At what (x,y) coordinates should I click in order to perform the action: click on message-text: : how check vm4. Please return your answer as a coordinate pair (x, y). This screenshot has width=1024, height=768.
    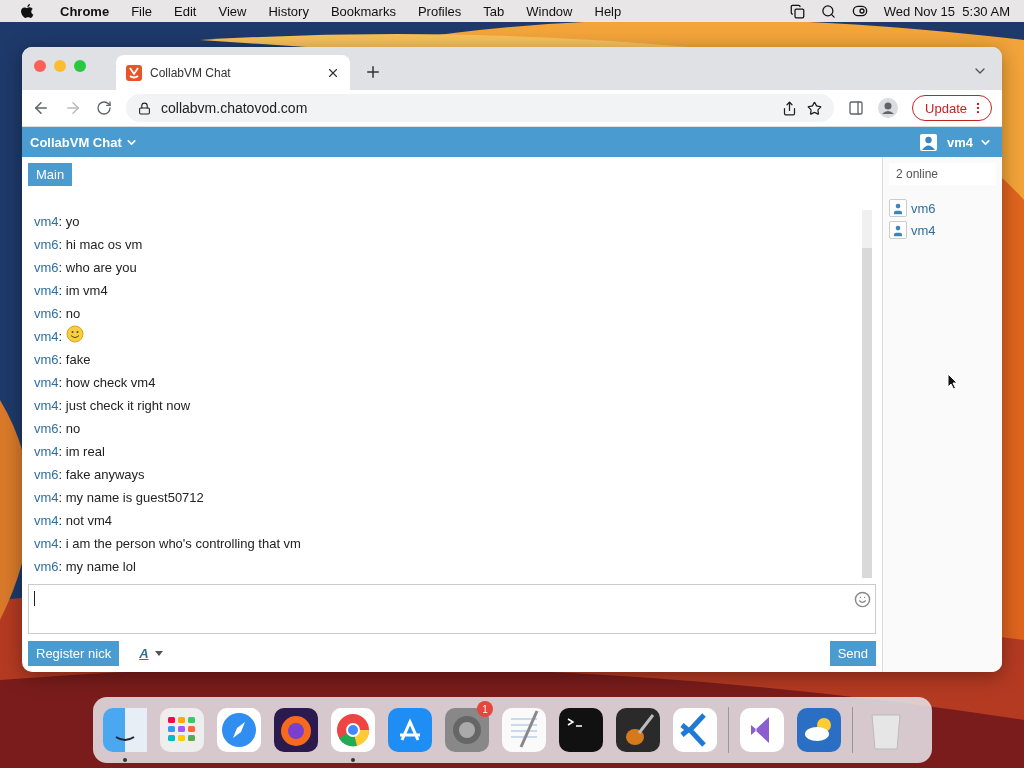
    Looking at the image, I should click on (107, 383).